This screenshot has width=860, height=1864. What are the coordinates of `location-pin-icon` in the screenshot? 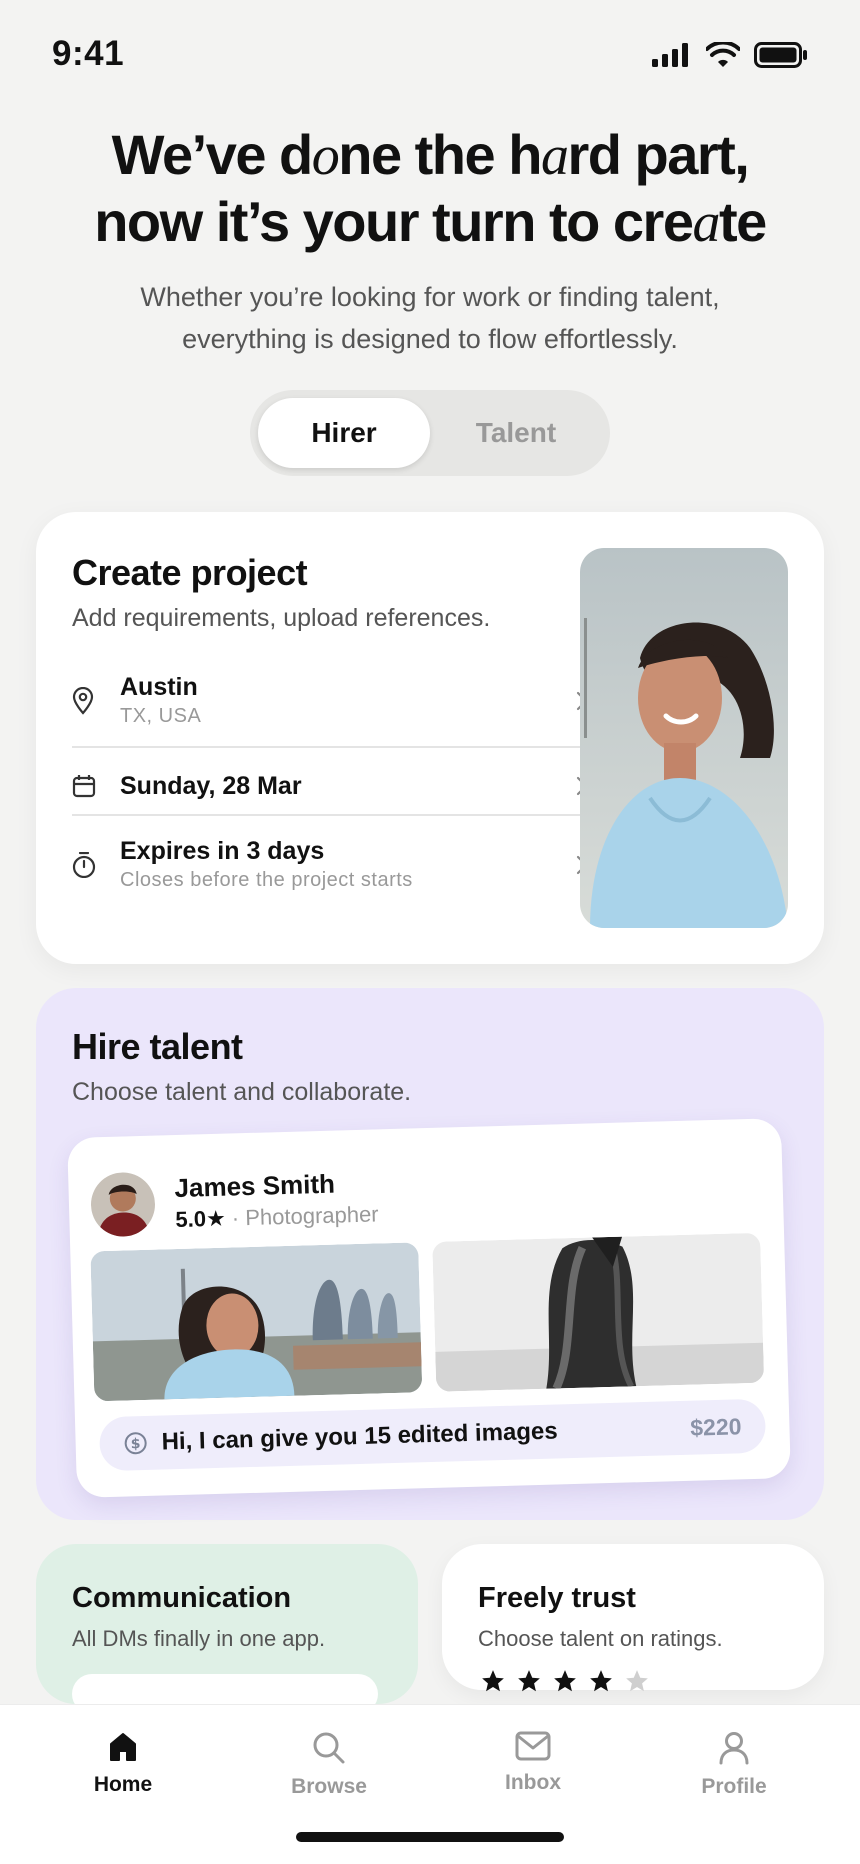 It's located at (83, 701).